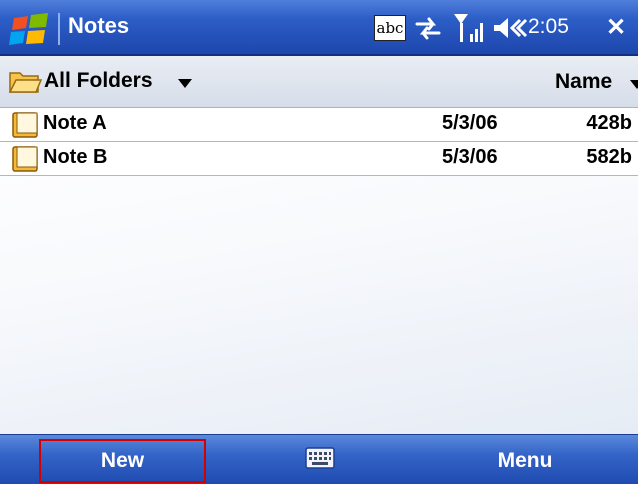 The image size is (638, 484). What do you see at coordinates (609, 123) in the screenshot?
I see `note-size: 428b` at bounding box center [609, 123].